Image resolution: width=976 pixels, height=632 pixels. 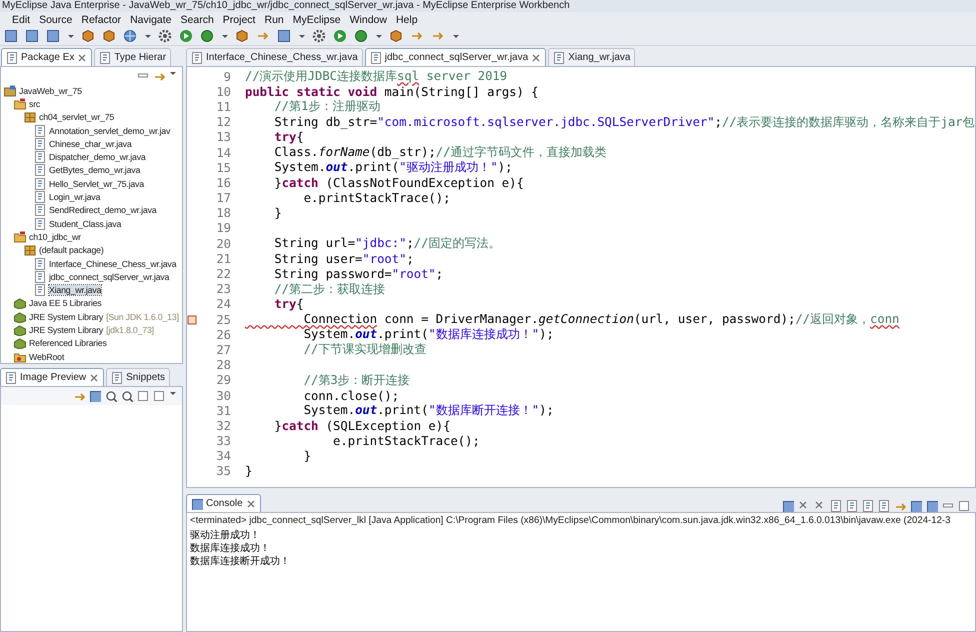 What do you see at coordinates (20, 356) in the screenshot?
I see `webroot-icon` at bounding box center [20, 356].